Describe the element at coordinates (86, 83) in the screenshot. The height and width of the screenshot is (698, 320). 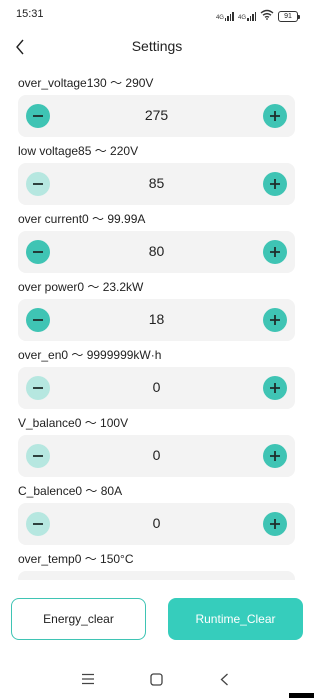
I see `setting-label: over_voltage130 ～ 290V` at that location.